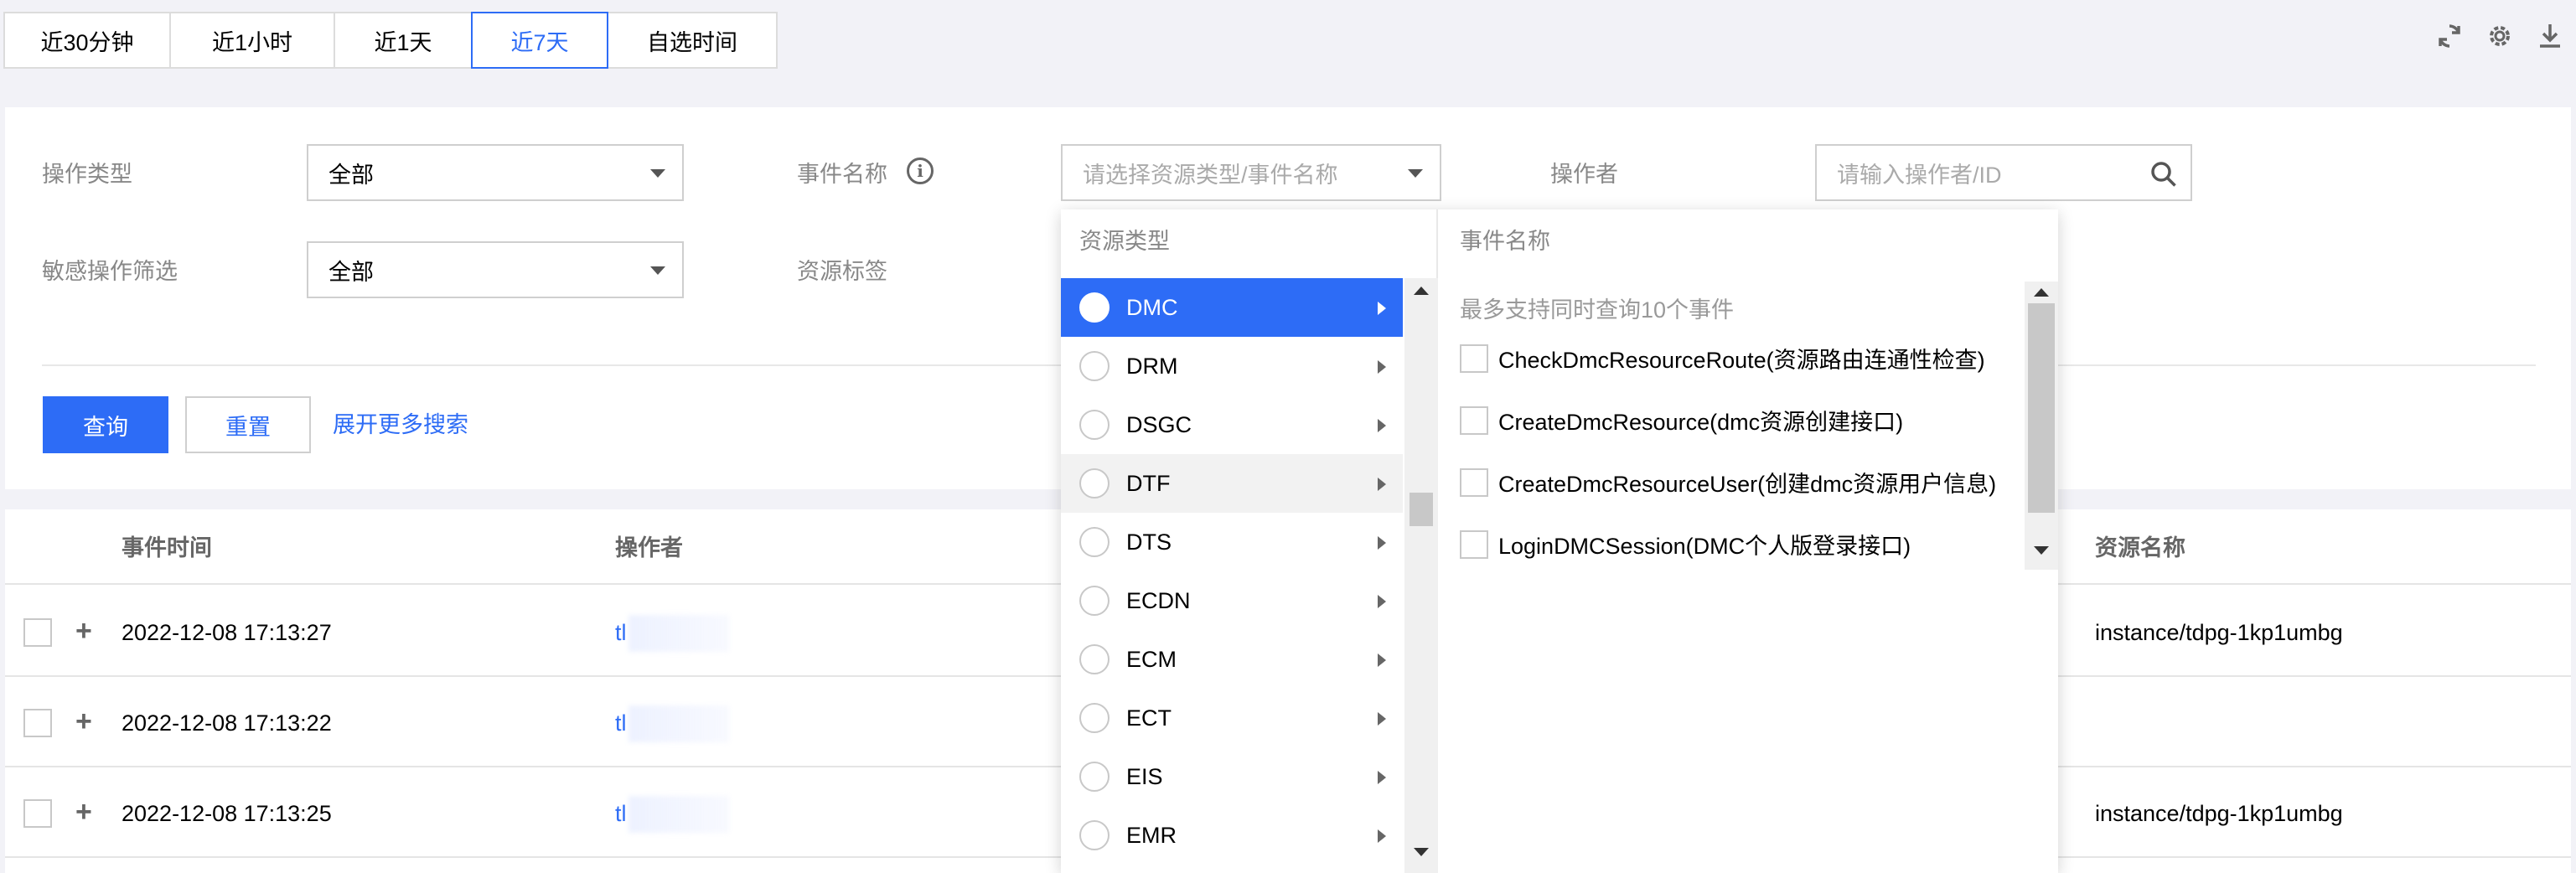  I want to click on resource-item-ecdn: ECDN, so click(1232, 600).